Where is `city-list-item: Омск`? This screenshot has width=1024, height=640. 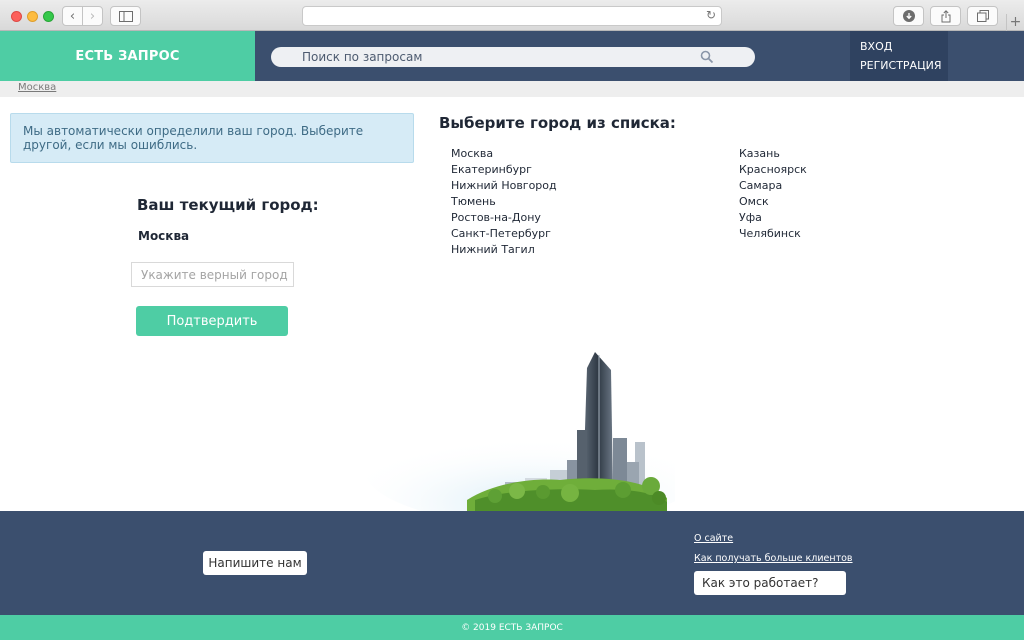 city-list-item: Омск is located at coordinates (773, 202).